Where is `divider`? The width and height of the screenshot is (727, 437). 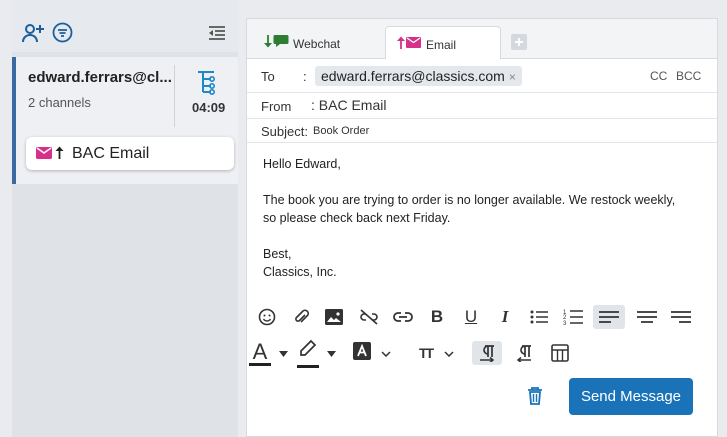 divider is located at coordinates (174, 96).